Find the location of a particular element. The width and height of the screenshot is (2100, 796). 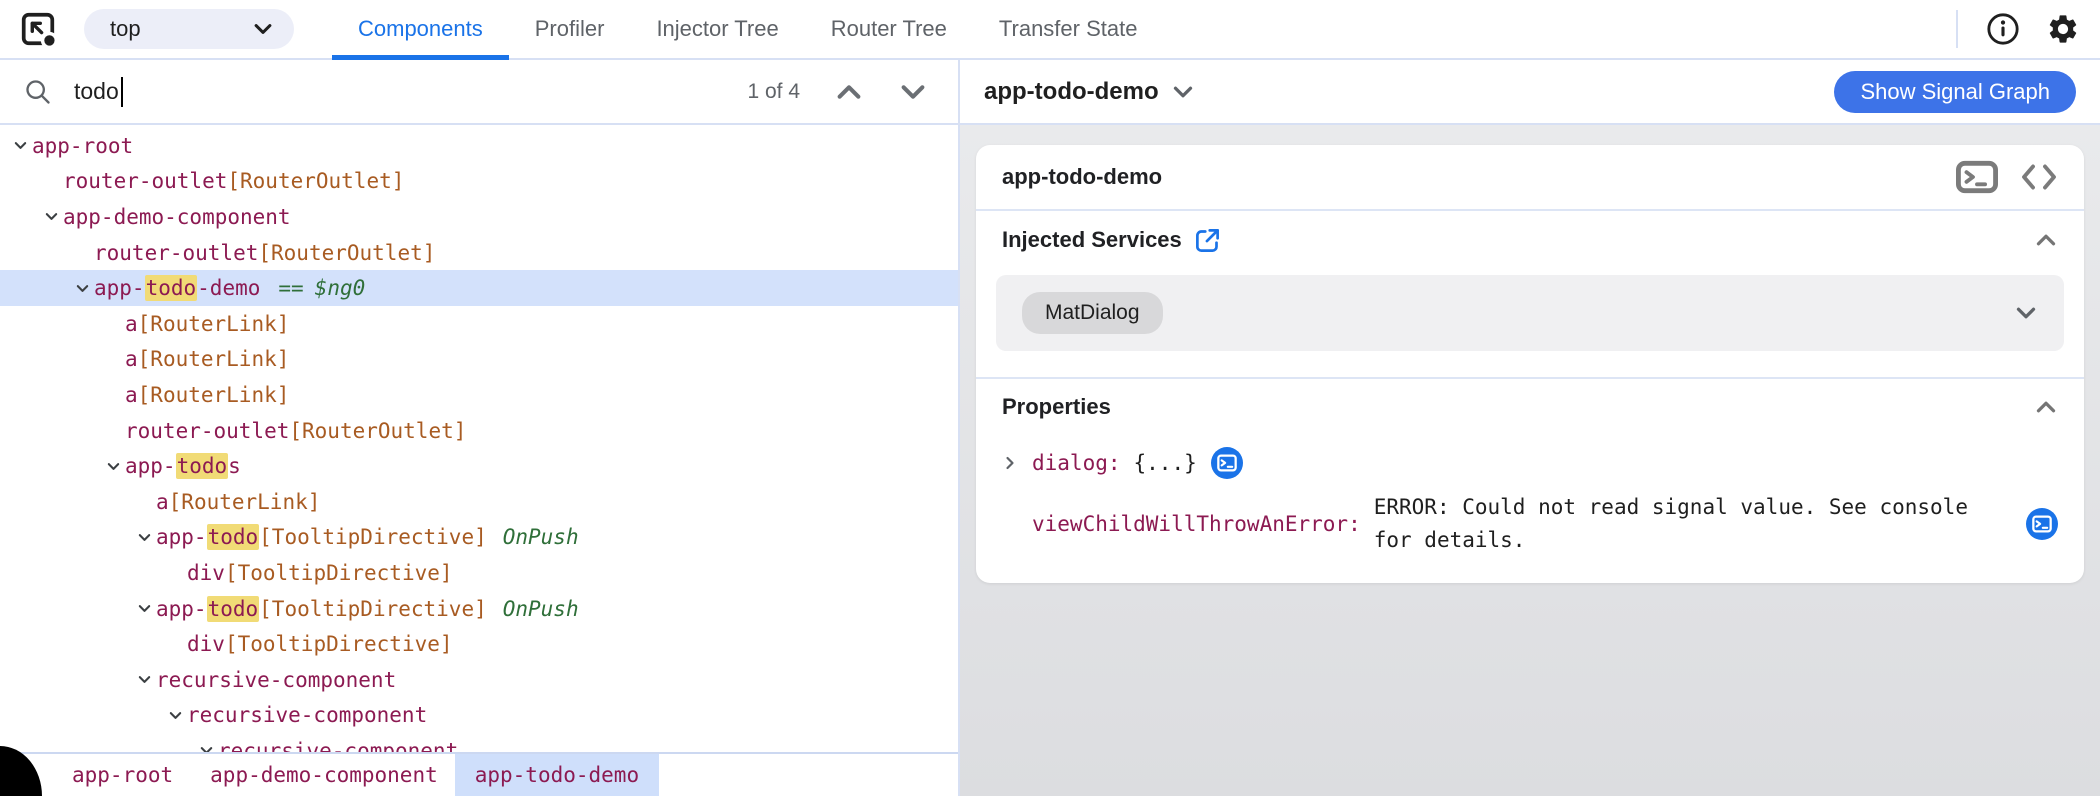

expand-property-button is located at coordinates (1017, 463).